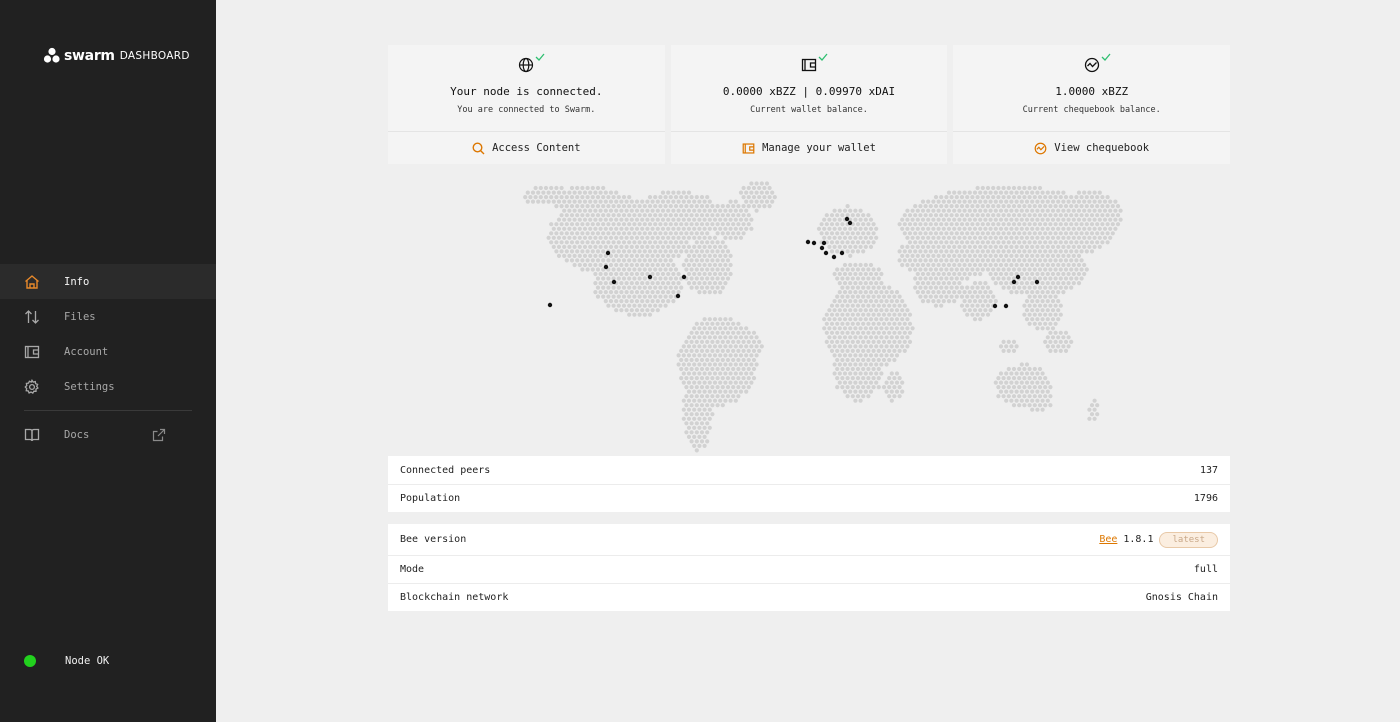 The image size is (1400, 722). Describe the element at coordinates (809, 148) in the screenshot. I see `manage-wallet-button: Manage your wallet` at that location.